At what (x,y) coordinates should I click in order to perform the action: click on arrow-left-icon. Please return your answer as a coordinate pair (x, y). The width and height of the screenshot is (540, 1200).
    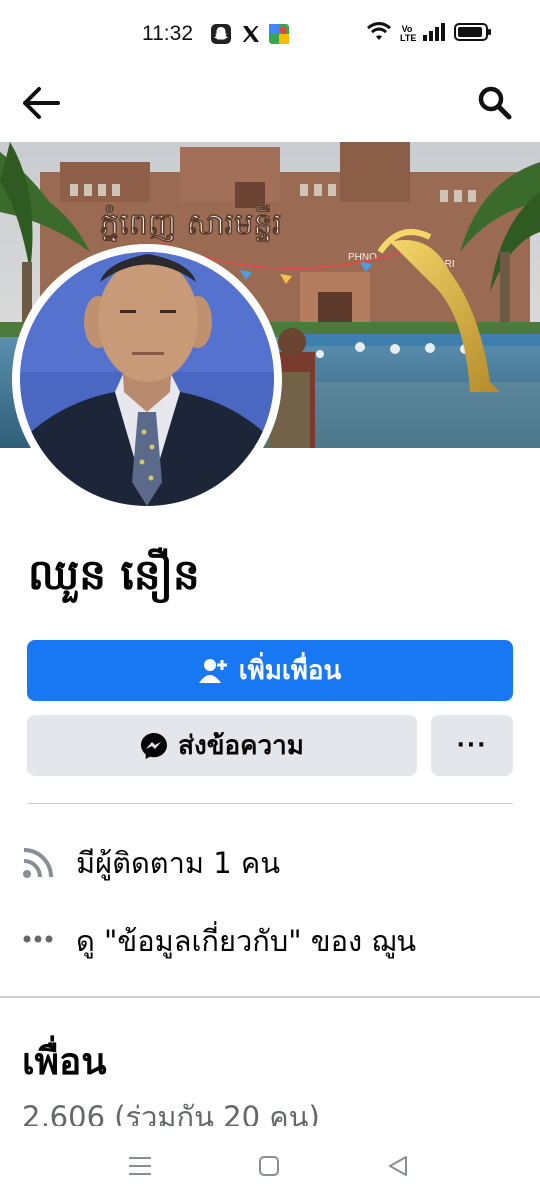
    Looking at the image, I should click on (41, 103).